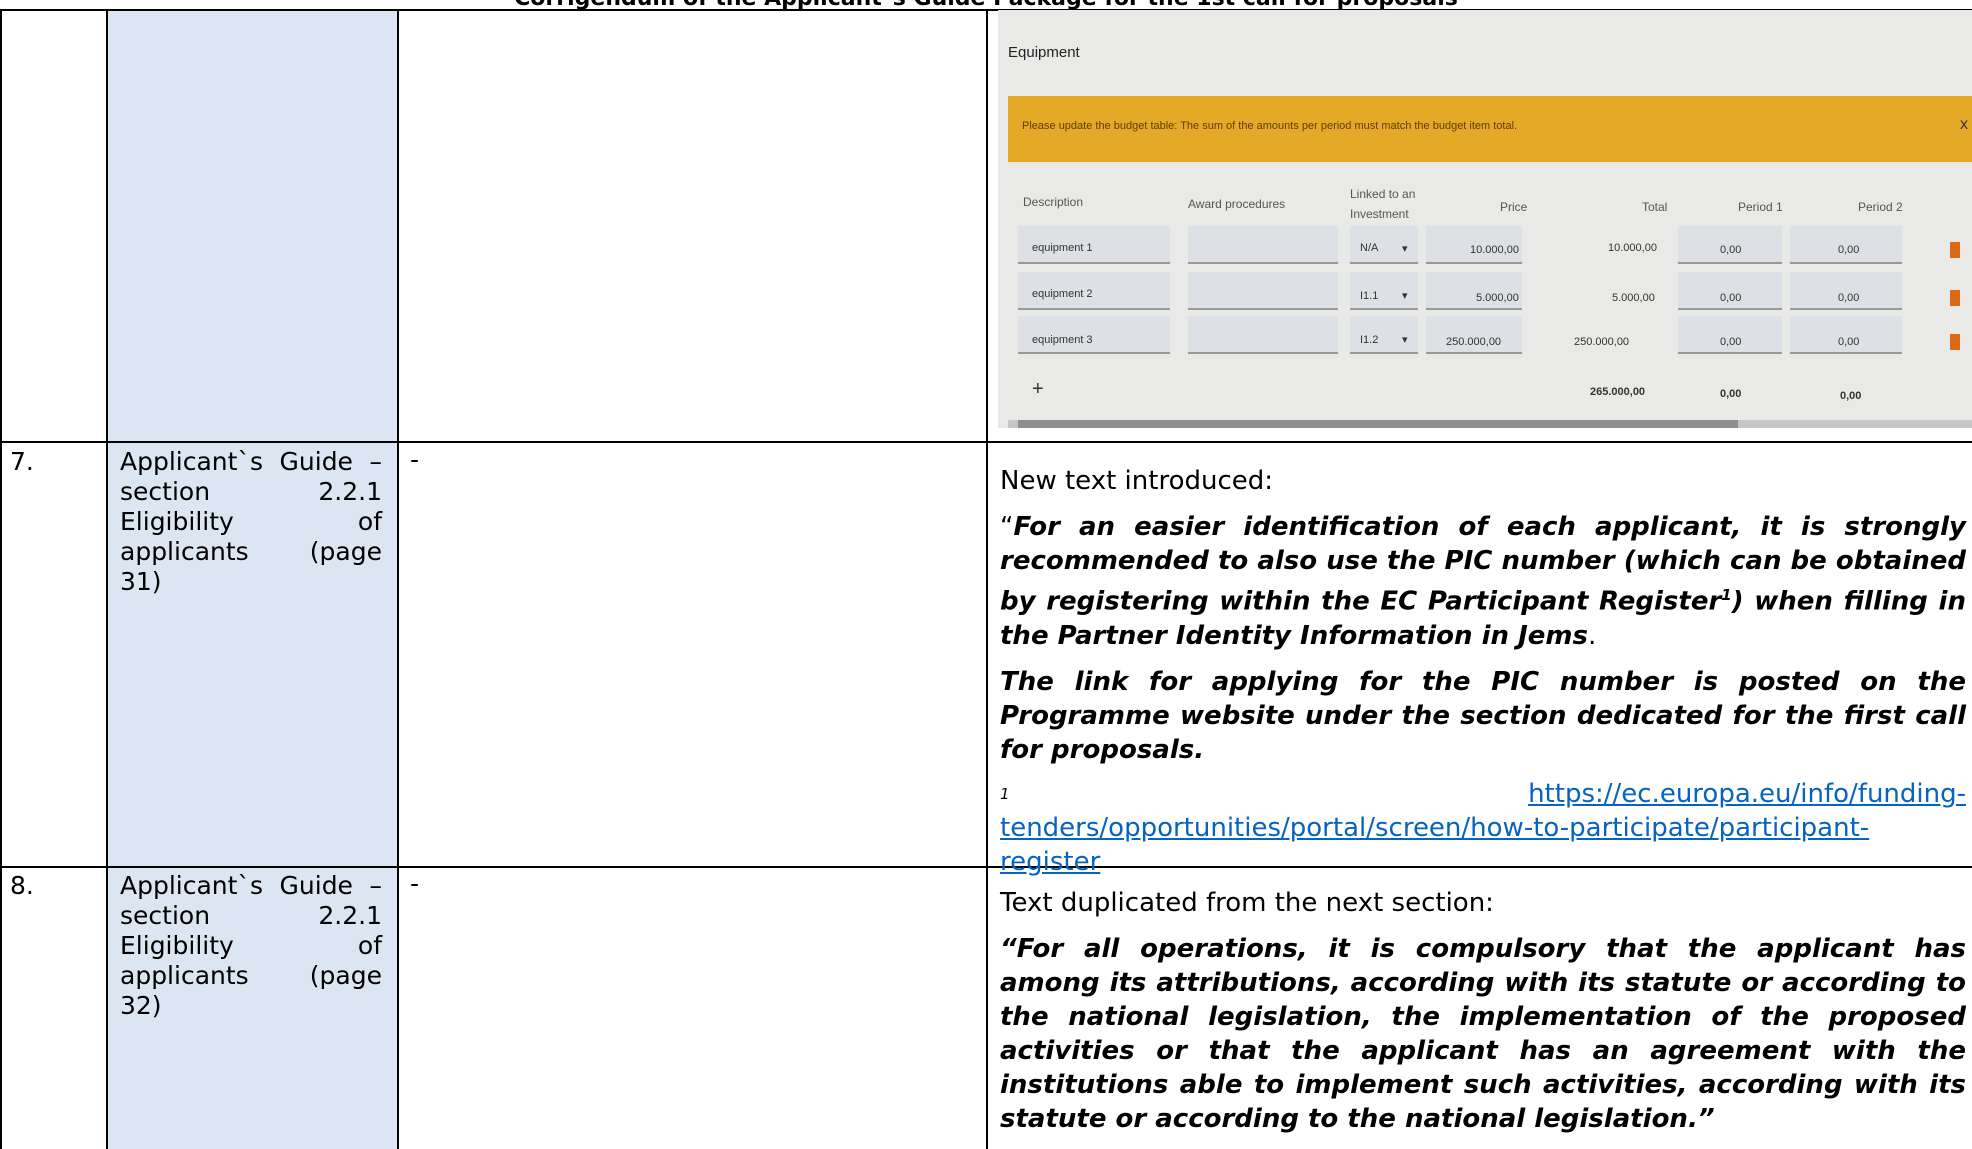 The height and width of the screenshot is (1149, 1972). Describe the element at coordinates (1050, 862) in the screenshot. I see `footnote-link: register` at that location.